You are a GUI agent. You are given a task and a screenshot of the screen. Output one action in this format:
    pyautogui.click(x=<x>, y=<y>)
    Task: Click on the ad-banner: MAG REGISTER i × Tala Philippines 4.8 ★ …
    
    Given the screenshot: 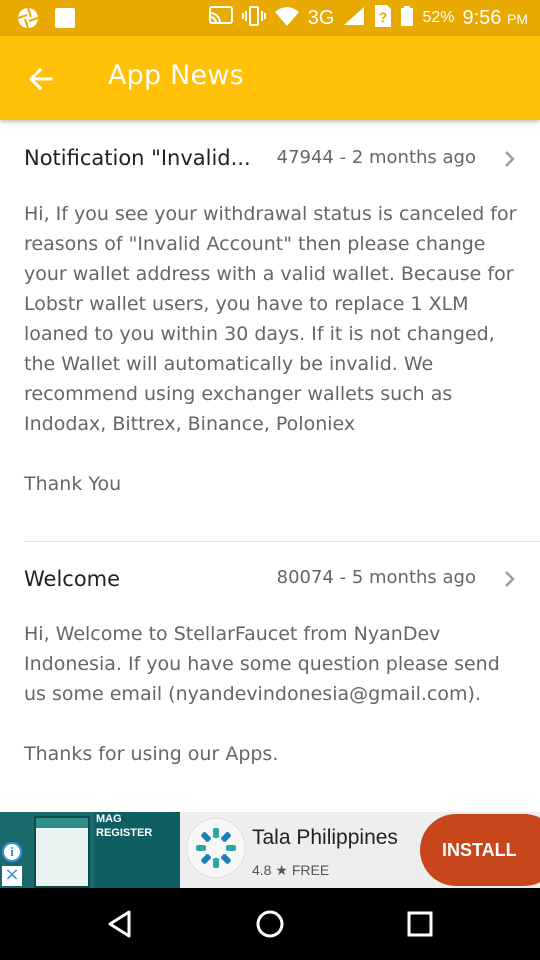 What is the action you would take?
    pyautogui.click(x=270, y=850)
    